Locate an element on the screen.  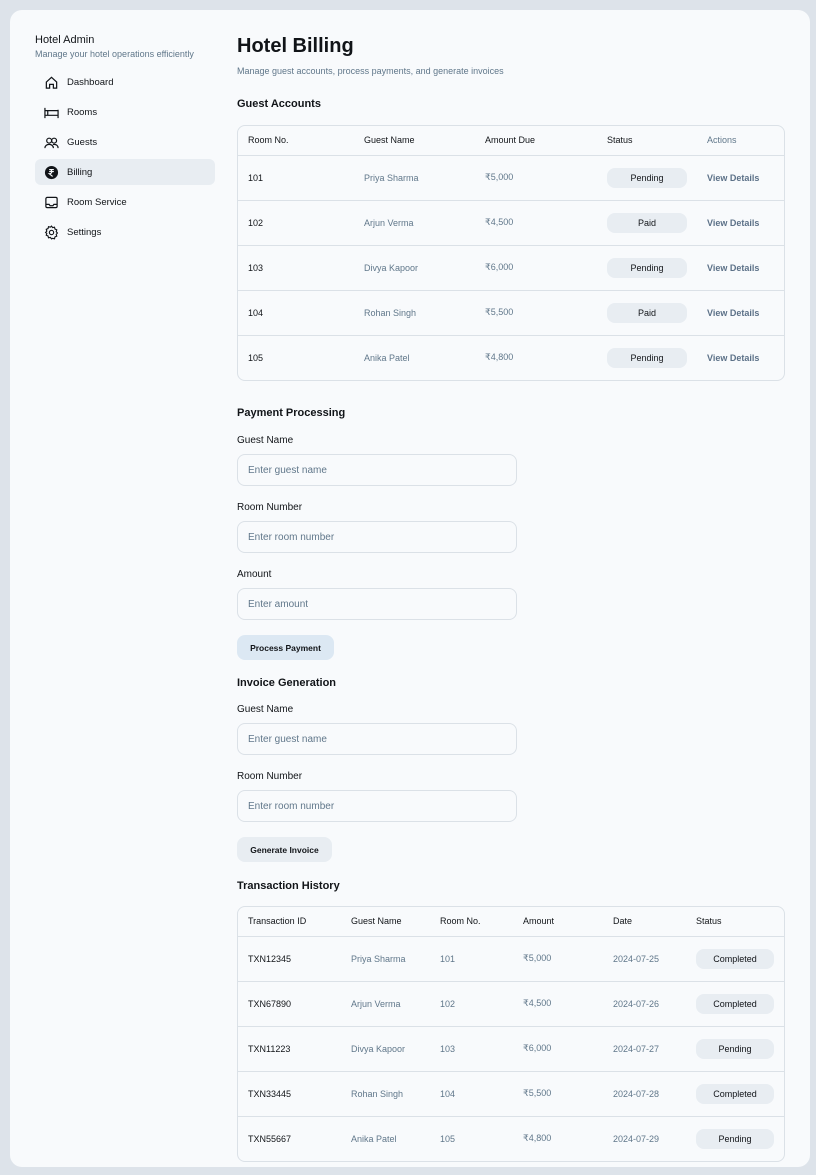
table-row: 102 Arjun Verma ₹4,500 Paid View Details is located at coordinates (511, 222).